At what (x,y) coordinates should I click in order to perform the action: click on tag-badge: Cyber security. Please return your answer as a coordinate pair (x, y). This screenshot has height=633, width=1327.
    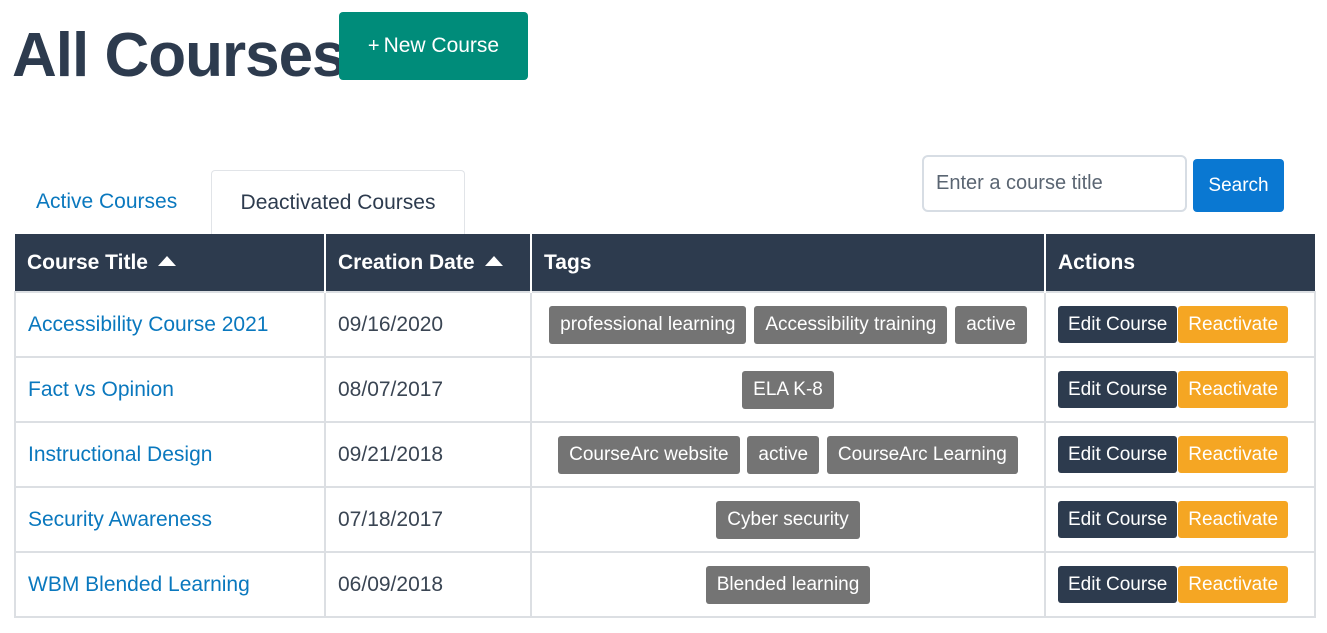
    Looking at the image, I should click on (788, 519).